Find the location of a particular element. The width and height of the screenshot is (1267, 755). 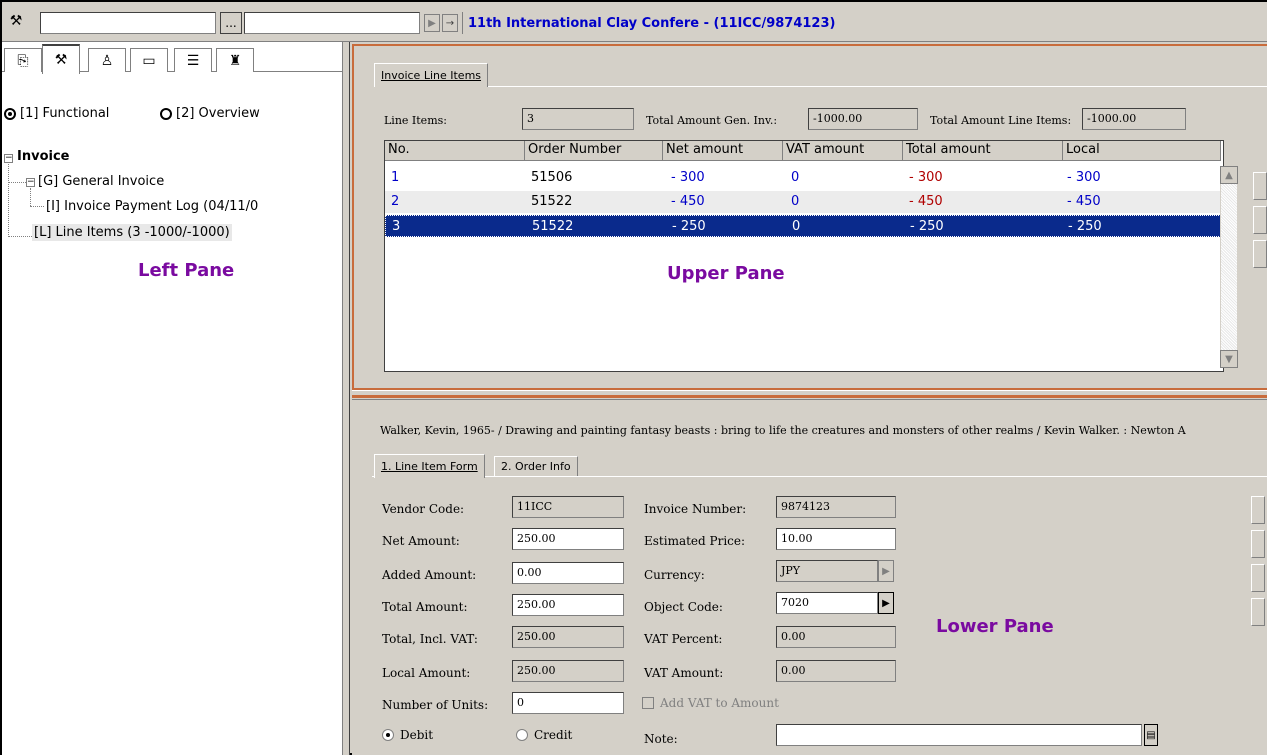

checkbox-icon is located at coordinates (648, 703).